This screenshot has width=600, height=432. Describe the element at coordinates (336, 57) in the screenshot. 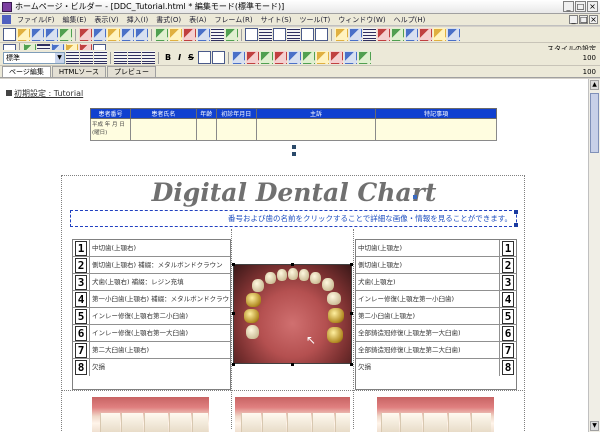

I see `border-icon` at that location.